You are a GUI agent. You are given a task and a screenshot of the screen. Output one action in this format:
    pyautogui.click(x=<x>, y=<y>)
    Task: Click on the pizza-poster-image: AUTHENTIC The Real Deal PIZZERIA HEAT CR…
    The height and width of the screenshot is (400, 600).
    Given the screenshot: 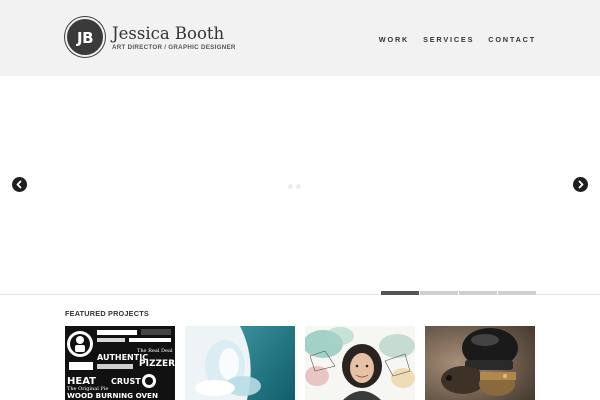 What is the action you would take?
    pyautogui.click(x=120, y=363)
    